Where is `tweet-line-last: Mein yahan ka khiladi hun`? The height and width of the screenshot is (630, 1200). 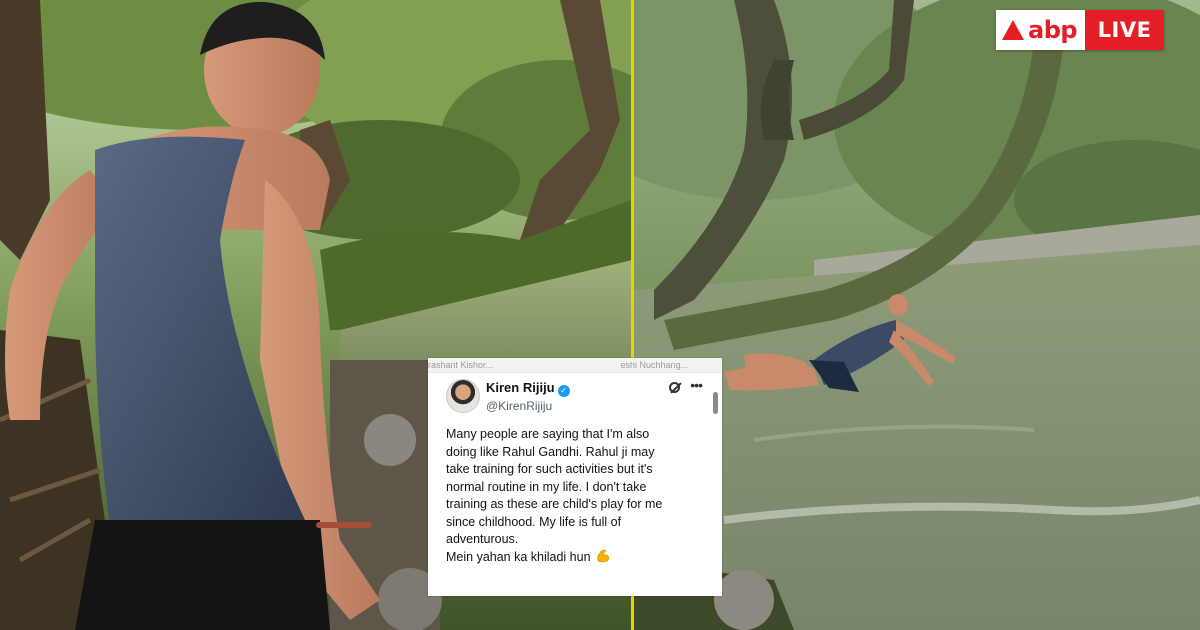
tweet-line-last: Mein yahan ka khiladi hun is located at coordinates (577, 558).